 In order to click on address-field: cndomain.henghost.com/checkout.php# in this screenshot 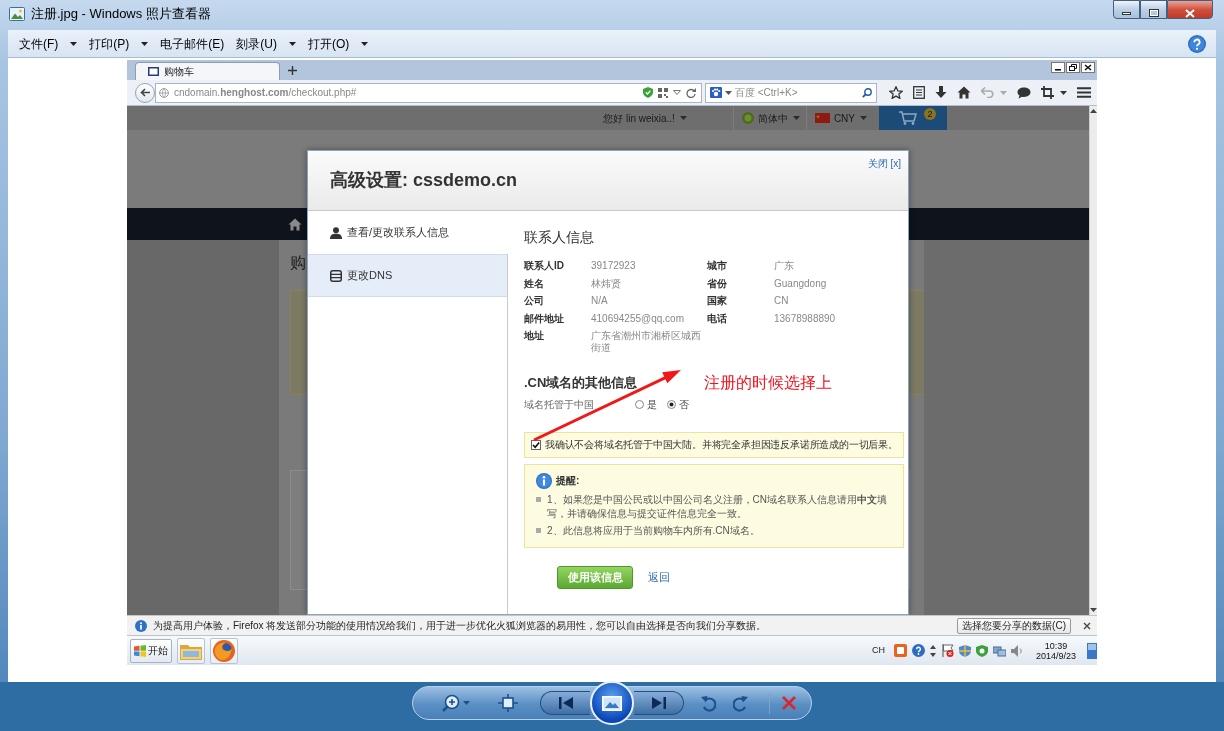, I will do `click(428, 92)`.